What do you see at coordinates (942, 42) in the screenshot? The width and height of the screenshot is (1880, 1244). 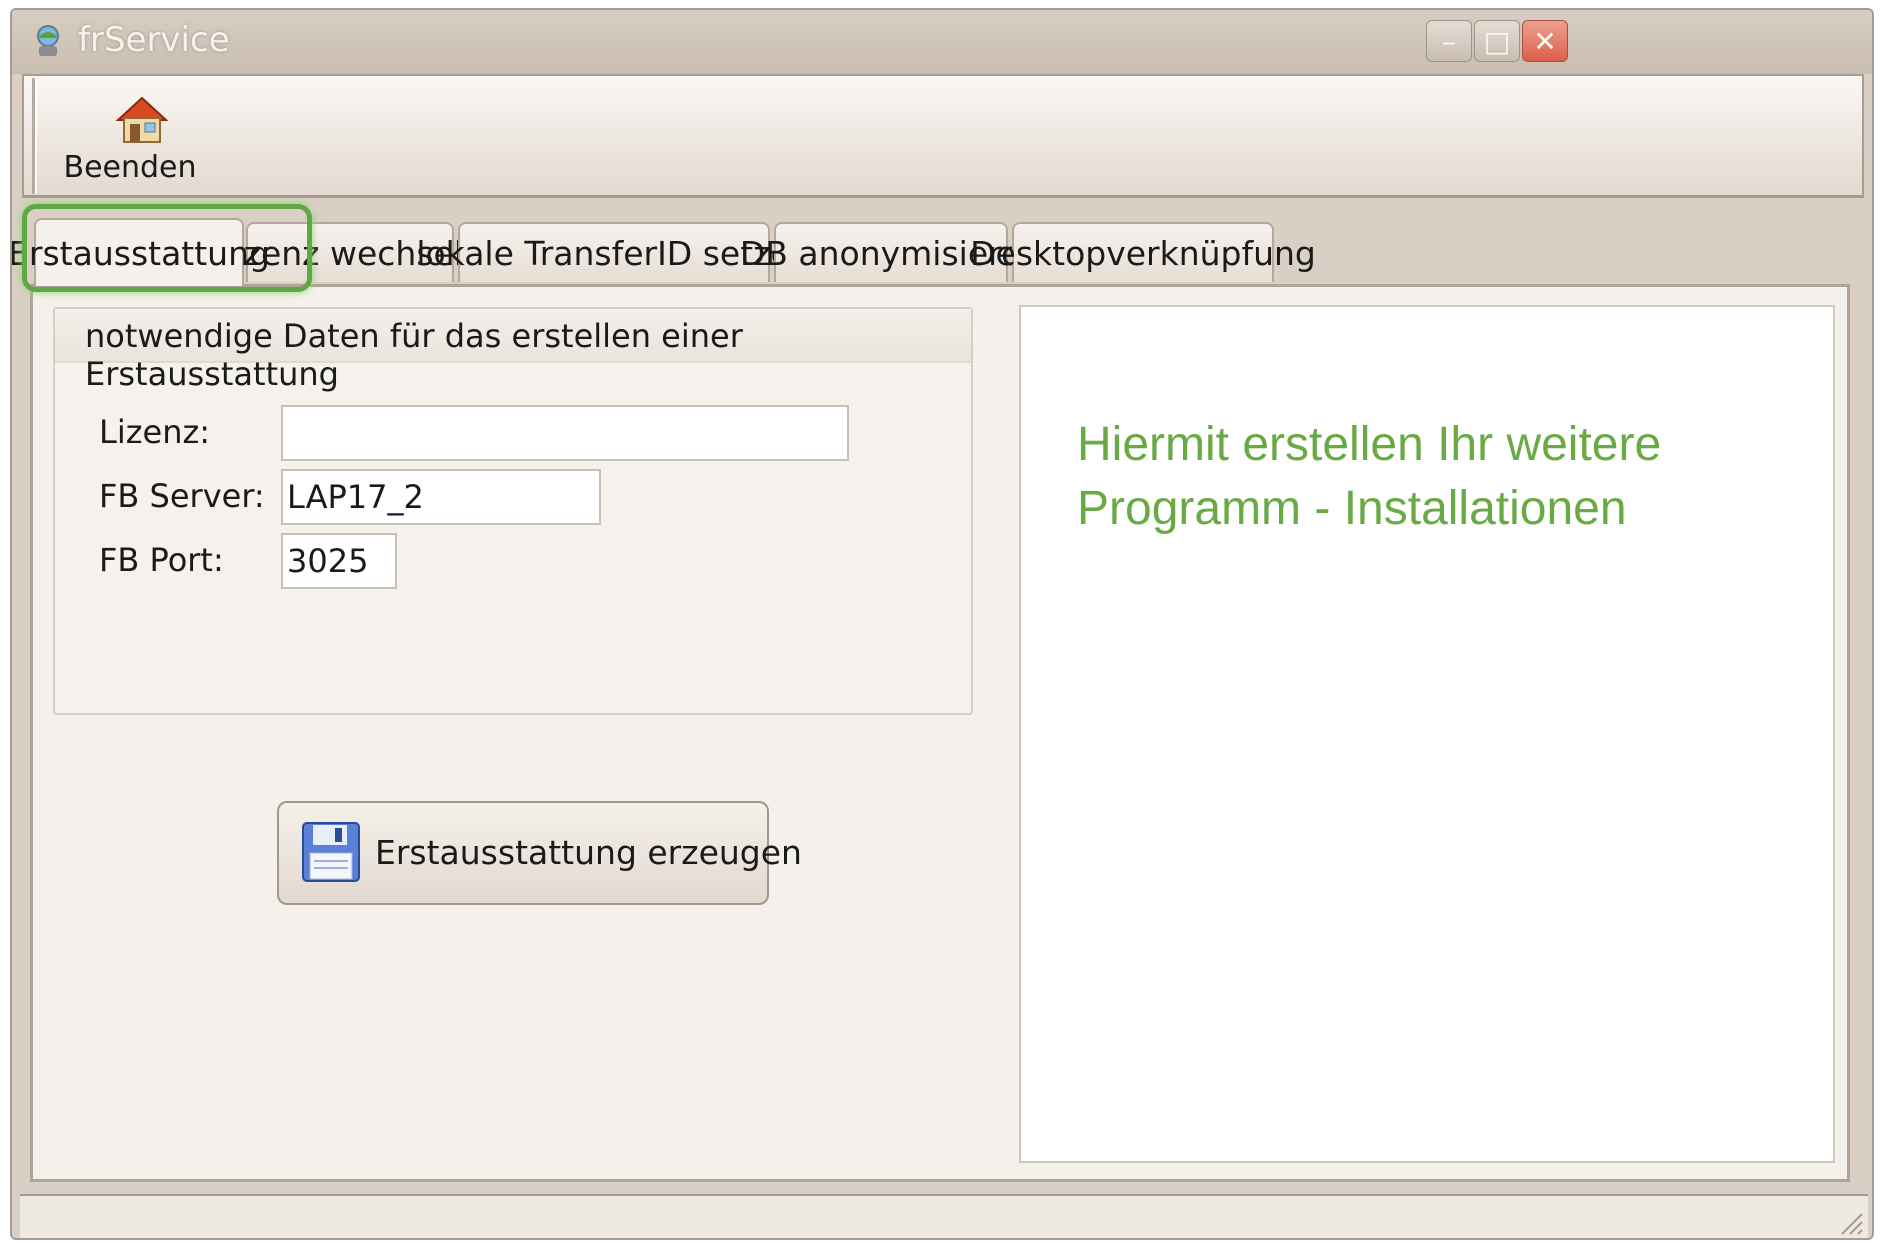 I see `title-bar: frService – □ ✕` at bounding box center [942, 42].